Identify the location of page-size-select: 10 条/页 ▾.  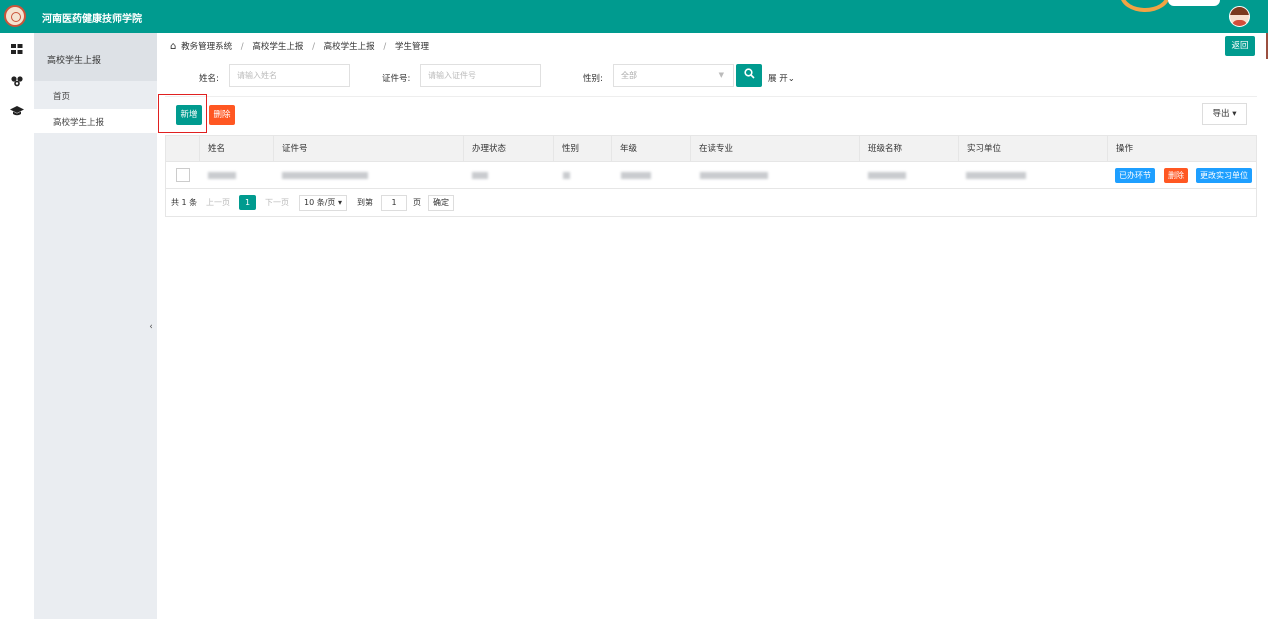
(323, 203).